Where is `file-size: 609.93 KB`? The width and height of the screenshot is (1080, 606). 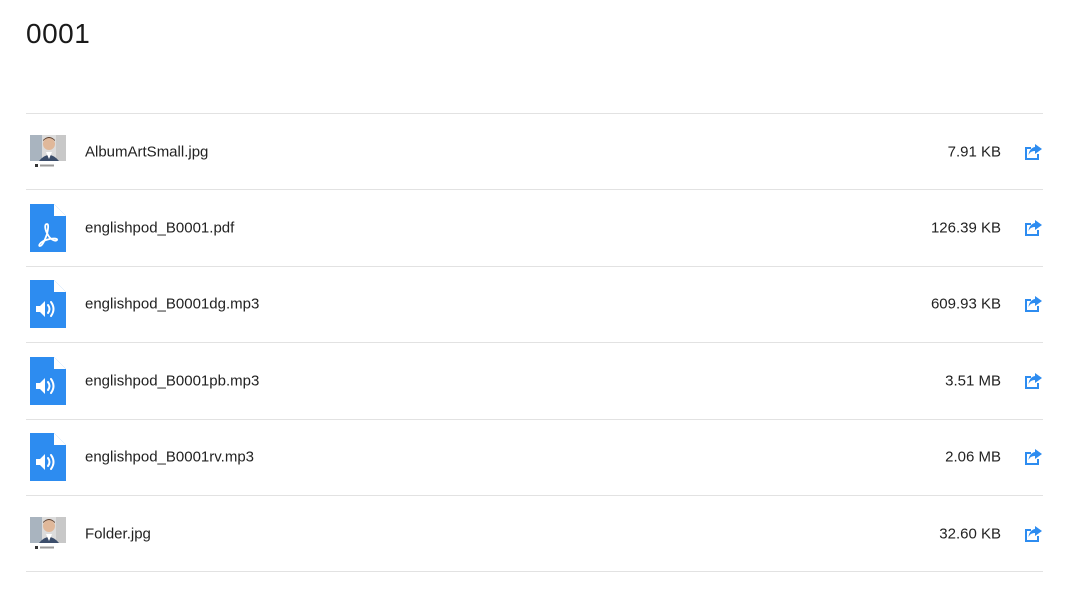
file-size: 609.93 KB is located at coordinates (965, 304).